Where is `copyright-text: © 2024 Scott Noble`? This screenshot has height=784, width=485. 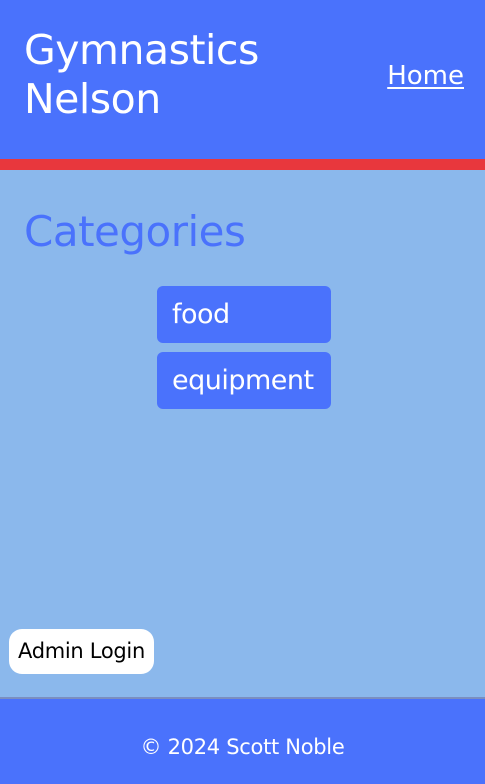
copyright-text: © 2024 Scott Noble is located at coordinates (242, 747).